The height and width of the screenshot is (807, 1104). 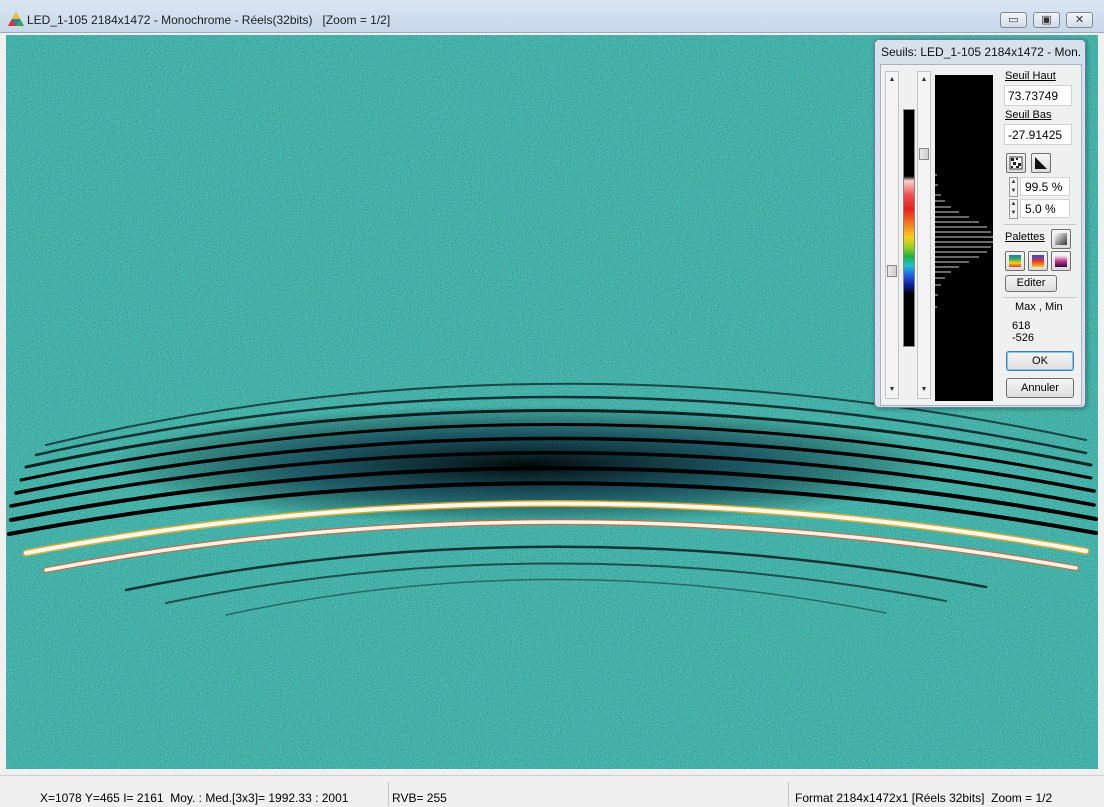 I want to click on gradient-button, so click(x=1041, y=163).